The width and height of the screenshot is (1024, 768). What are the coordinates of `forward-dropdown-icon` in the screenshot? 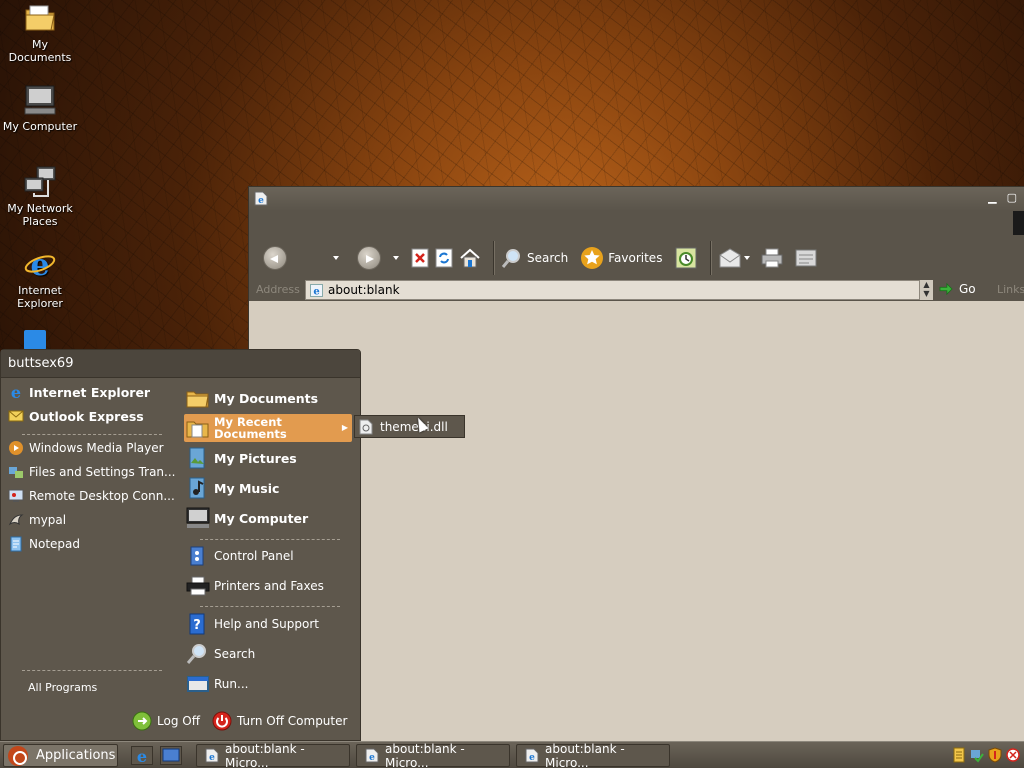 It's located at (396, 258).